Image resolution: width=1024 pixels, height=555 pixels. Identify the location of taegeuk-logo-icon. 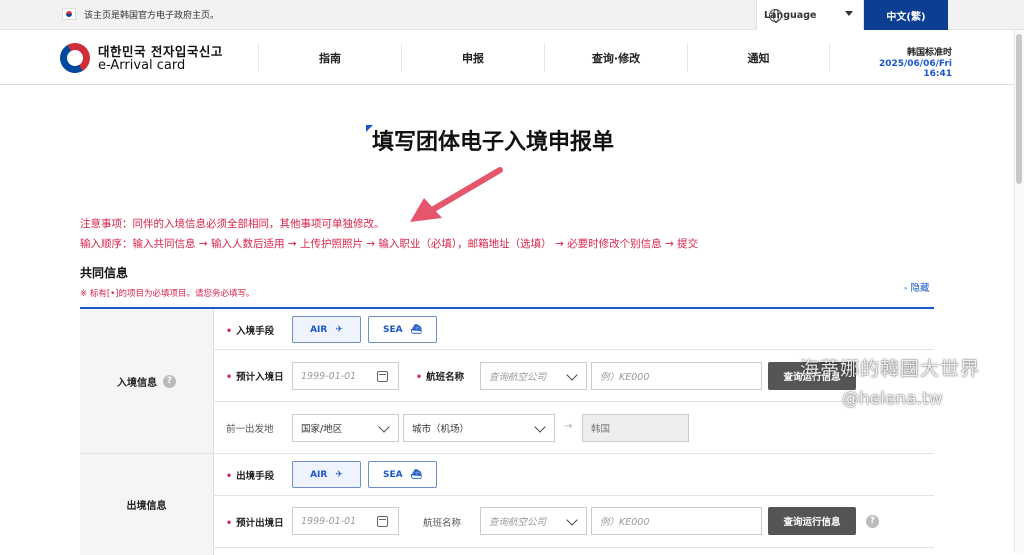
(75, 58).